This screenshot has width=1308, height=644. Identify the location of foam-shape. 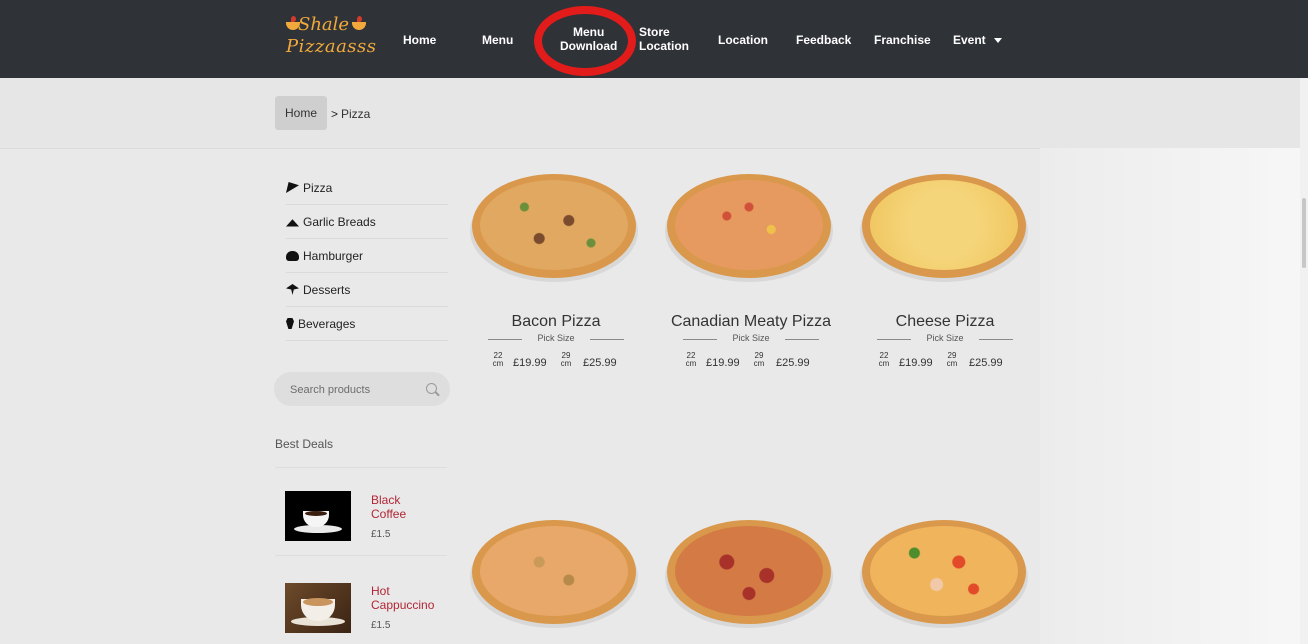
(318, 602).